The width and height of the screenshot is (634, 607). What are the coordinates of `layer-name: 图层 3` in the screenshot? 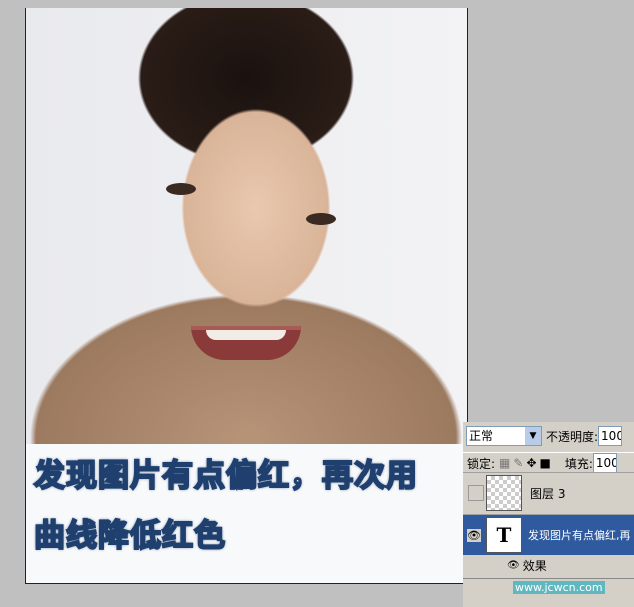 It's located at (548, 493).